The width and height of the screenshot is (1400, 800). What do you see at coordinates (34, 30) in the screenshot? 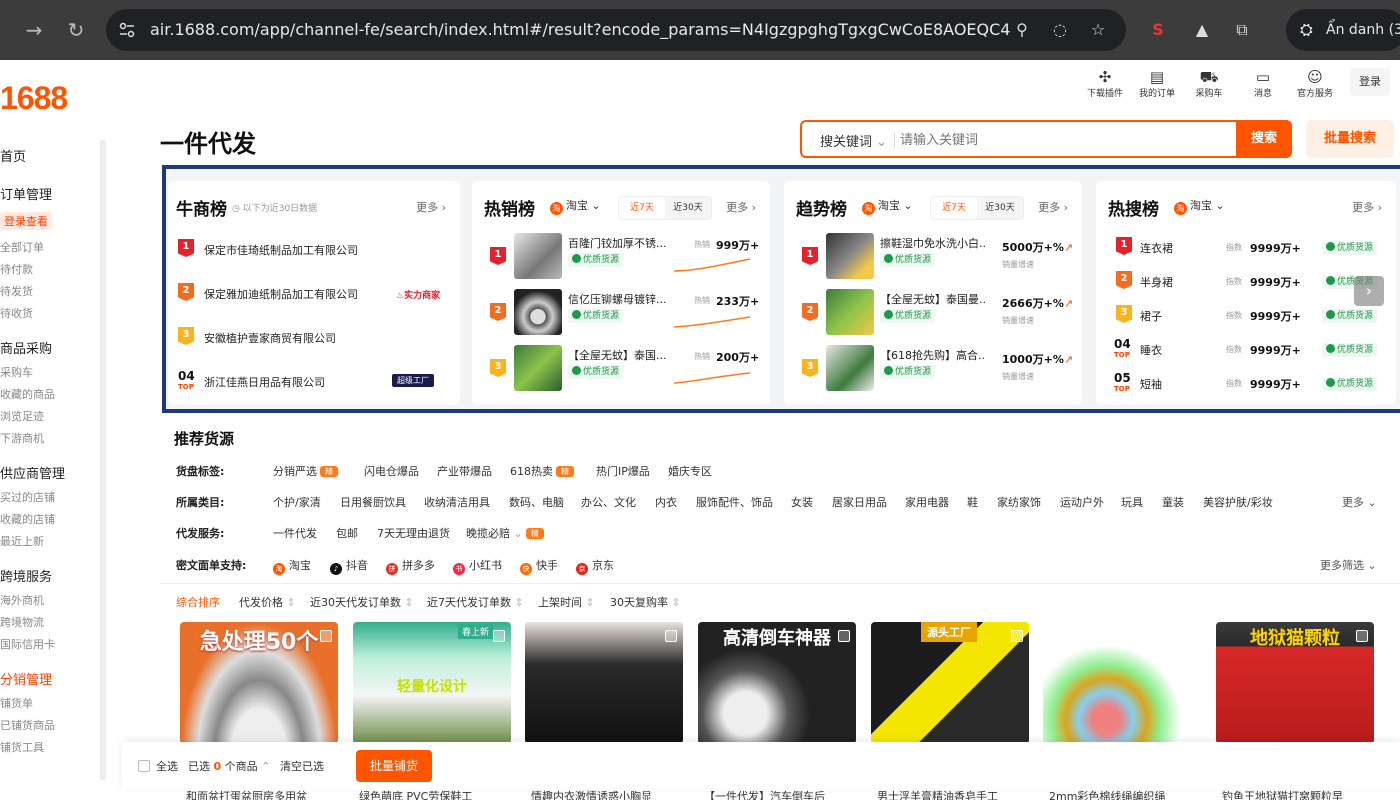
I see `forward-icon: →` at bounding box center [34, 30].